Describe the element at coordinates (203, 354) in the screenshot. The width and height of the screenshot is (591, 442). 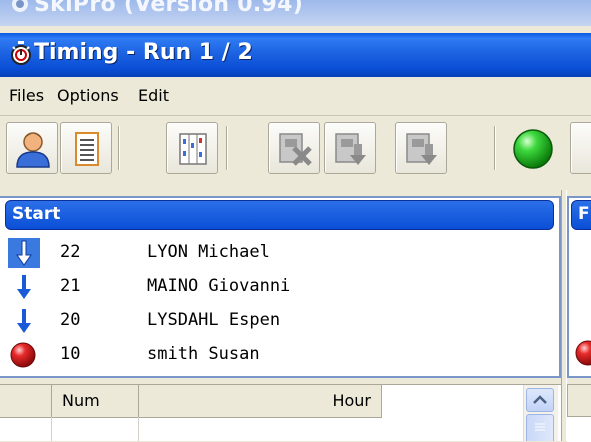
I see `competitor-name: smith Susan` at that location.